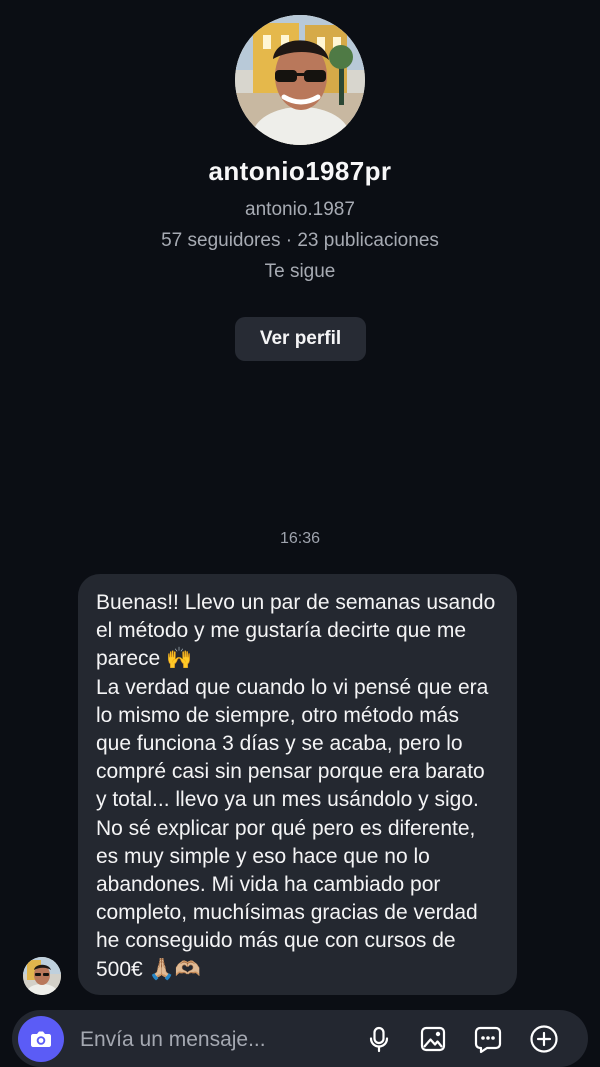  I want to click on microphone-icon, so click(379, 1039).